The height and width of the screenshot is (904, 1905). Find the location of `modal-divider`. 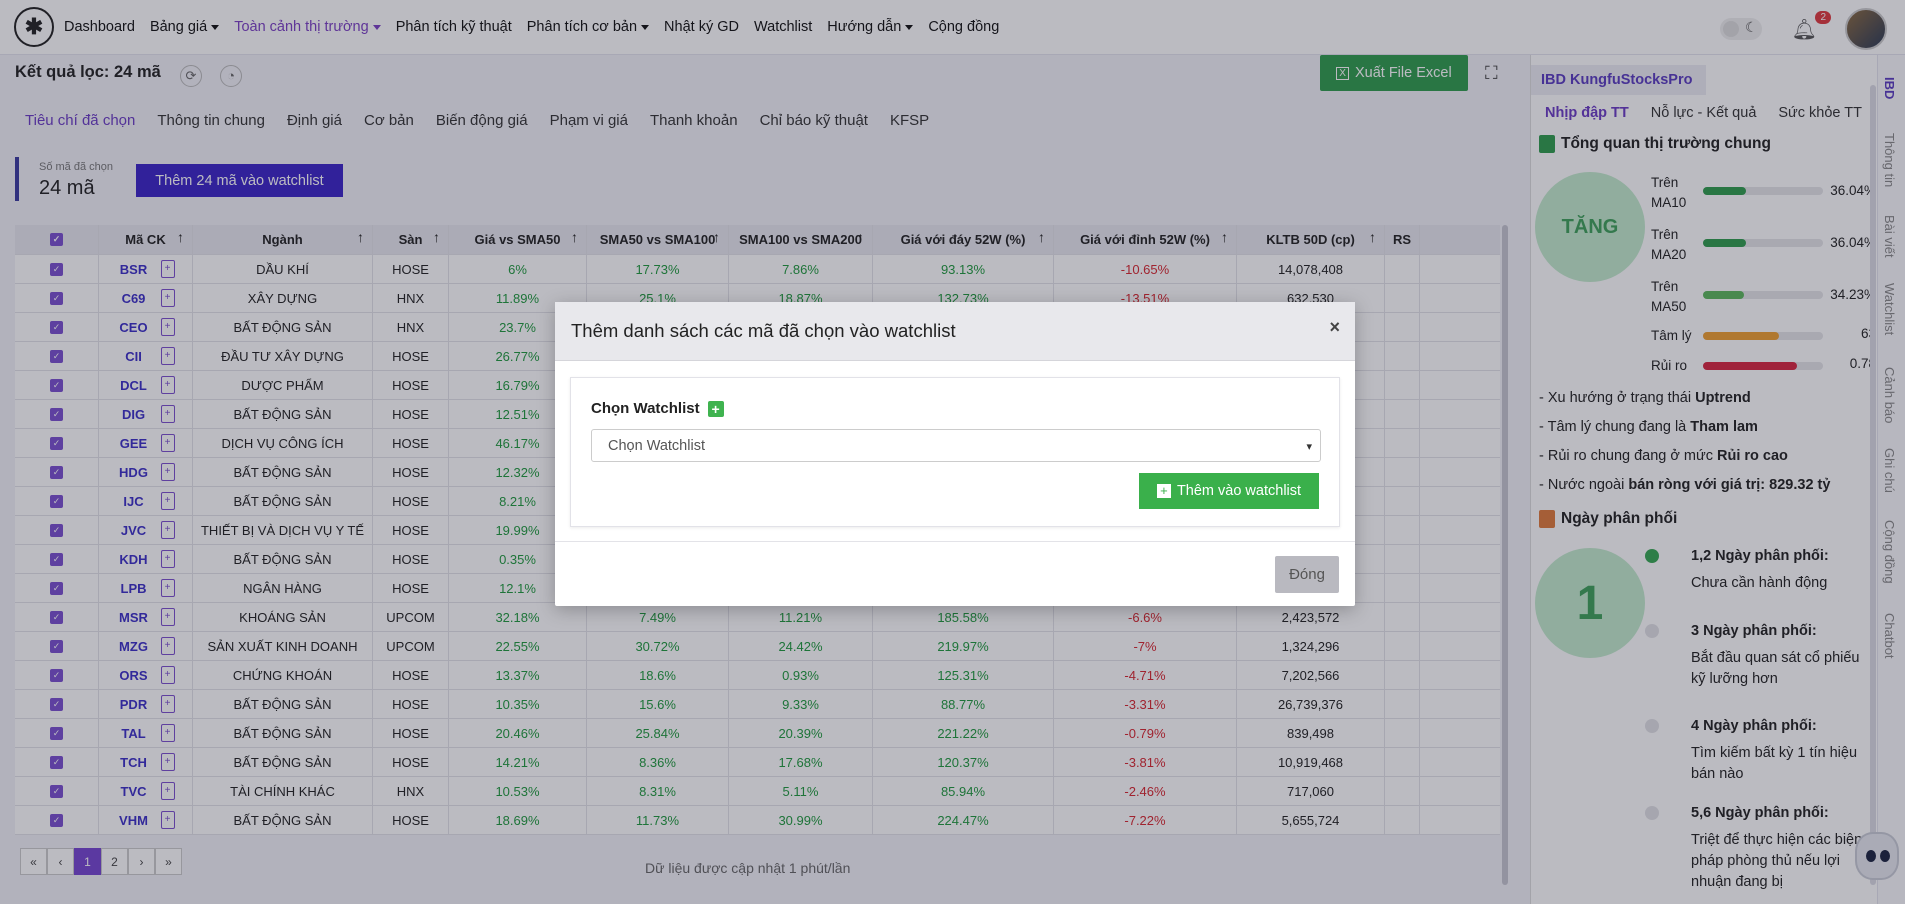

modal-divider is located at coordinates (955, 541).